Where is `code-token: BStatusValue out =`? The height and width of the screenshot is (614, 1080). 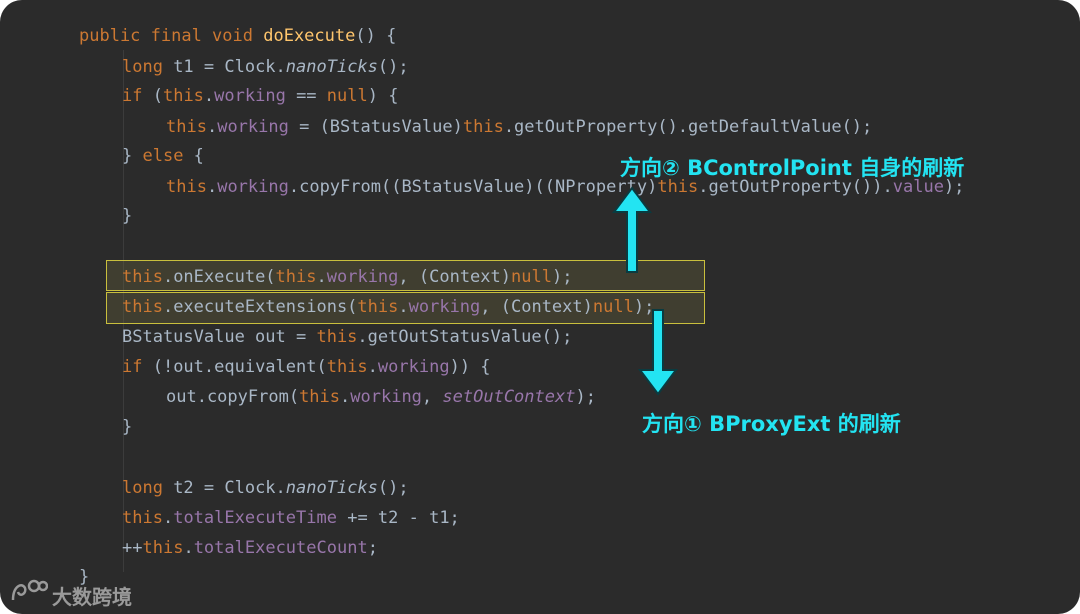 code-token: BStatusValue out = is located at coordinates (219, 337).